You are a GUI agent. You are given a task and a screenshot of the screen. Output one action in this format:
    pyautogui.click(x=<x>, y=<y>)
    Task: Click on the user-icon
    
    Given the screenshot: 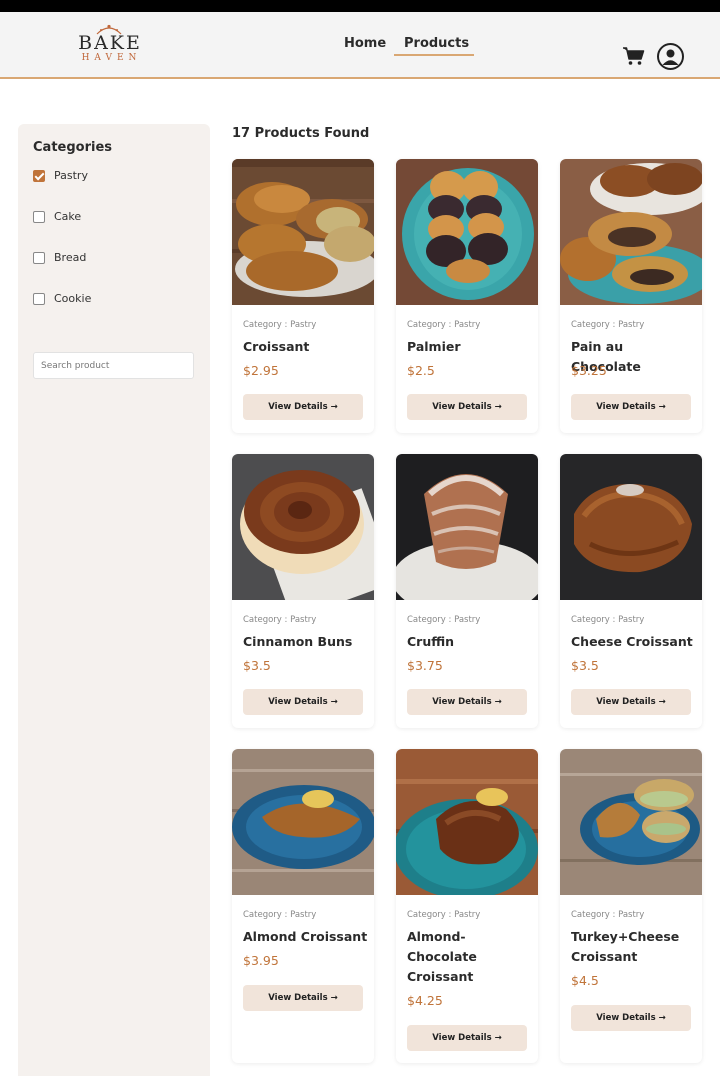 What is the action you would take?
    pyautogui.click(x=670, y=56)
    